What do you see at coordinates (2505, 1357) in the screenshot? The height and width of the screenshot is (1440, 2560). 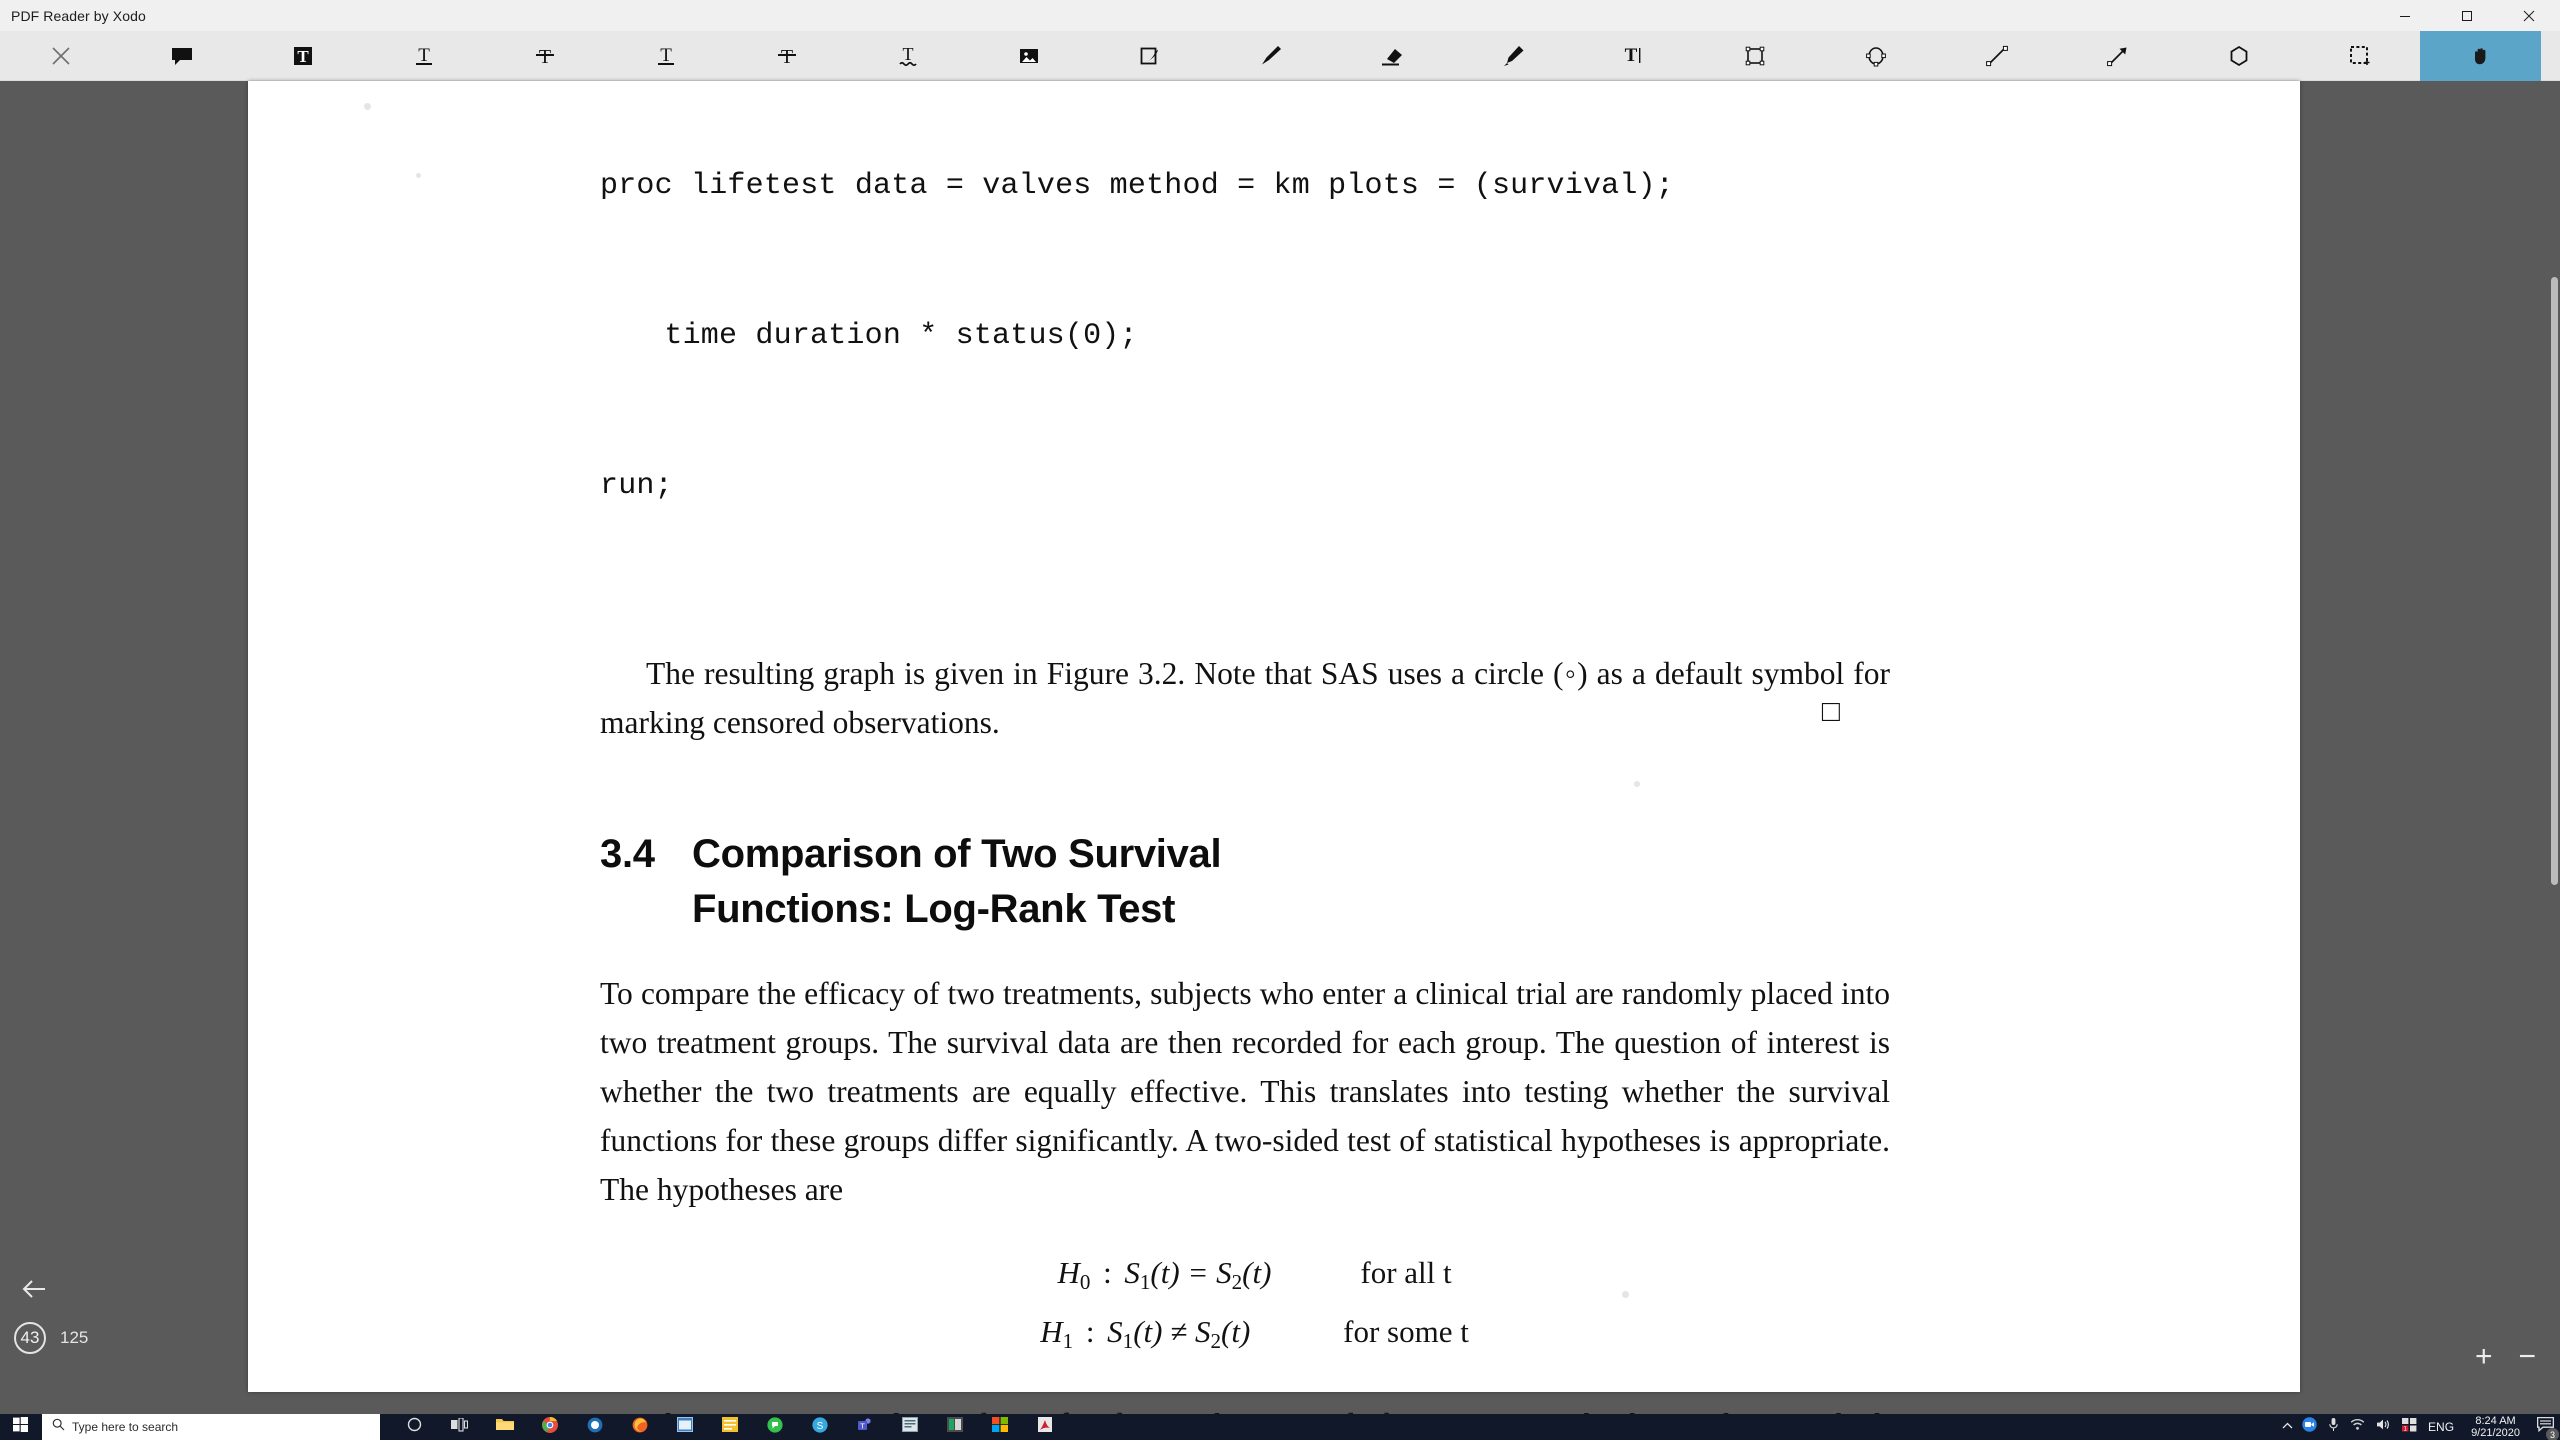 I see `zoom-controls: + −` at bounding box center [2505, 1357].